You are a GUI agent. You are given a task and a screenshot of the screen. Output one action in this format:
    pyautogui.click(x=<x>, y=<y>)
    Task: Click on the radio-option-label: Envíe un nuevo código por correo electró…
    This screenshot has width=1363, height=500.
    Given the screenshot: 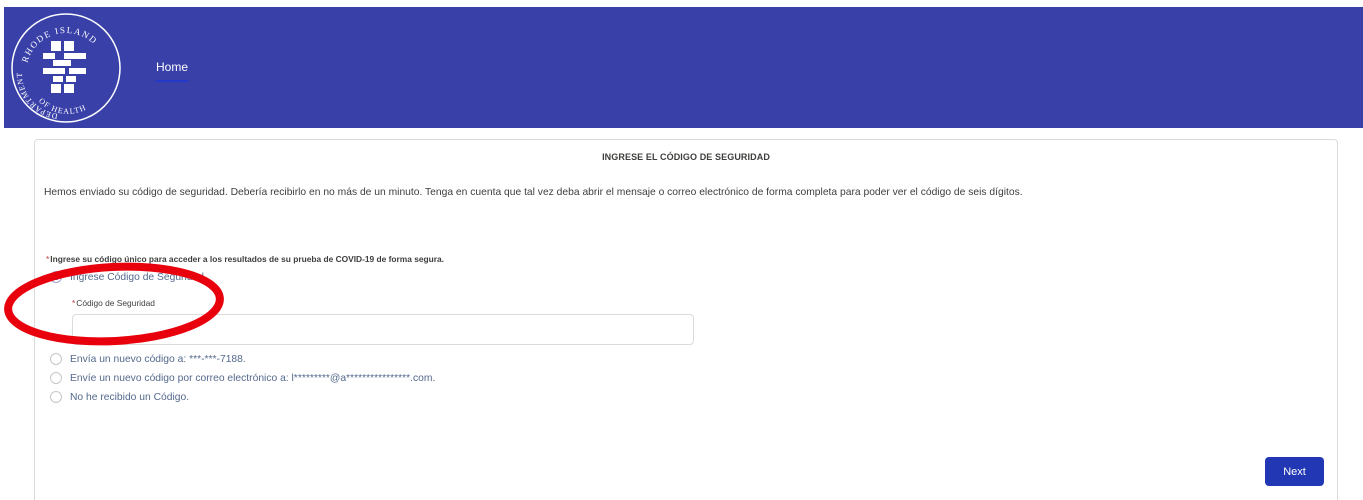 What is the action you would take?
    pyautogui.click(x=253, y=378)
    